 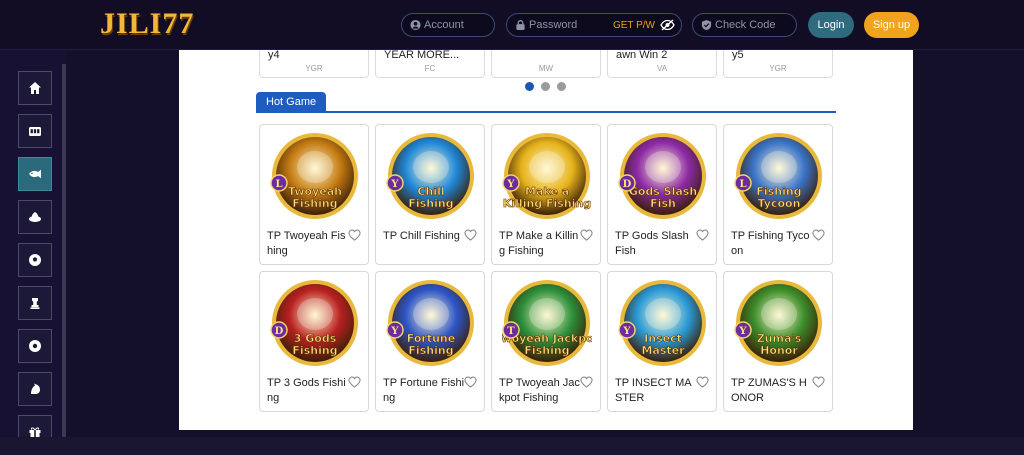 I want to click on previous-game-card: YEAR MORE... FC, so click(x=430, y=63).